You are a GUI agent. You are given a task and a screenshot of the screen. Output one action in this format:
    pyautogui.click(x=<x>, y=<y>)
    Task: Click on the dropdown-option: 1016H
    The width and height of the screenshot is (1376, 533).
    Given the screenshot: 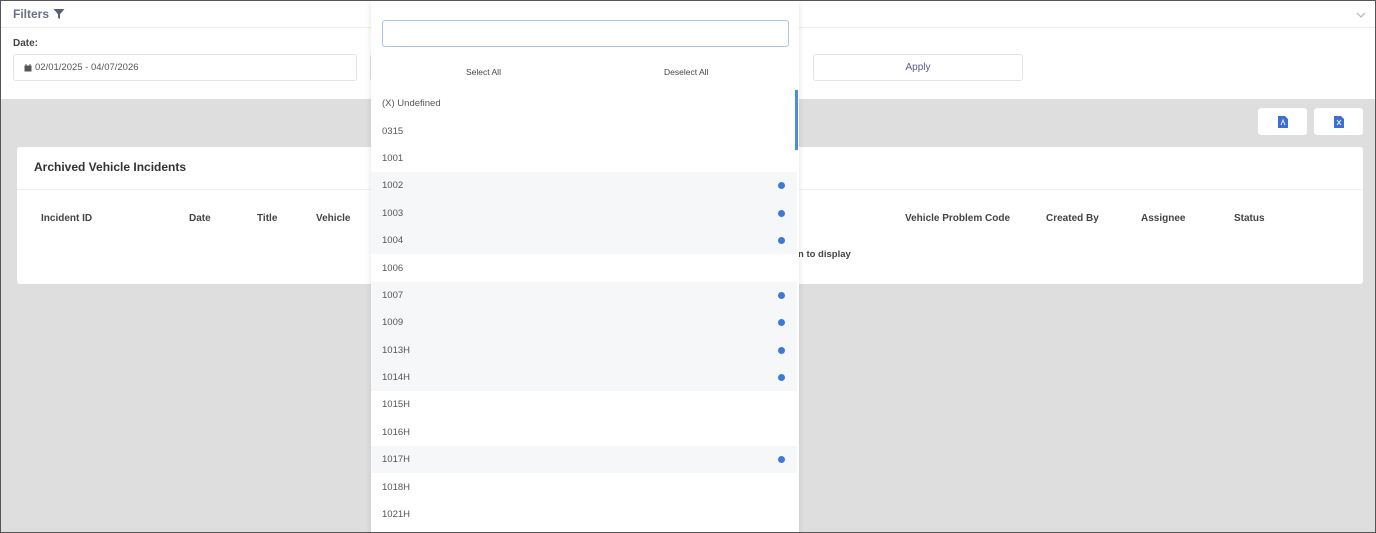 What is the action you would take?
    pyautogui.click(x=584, y=432)
    